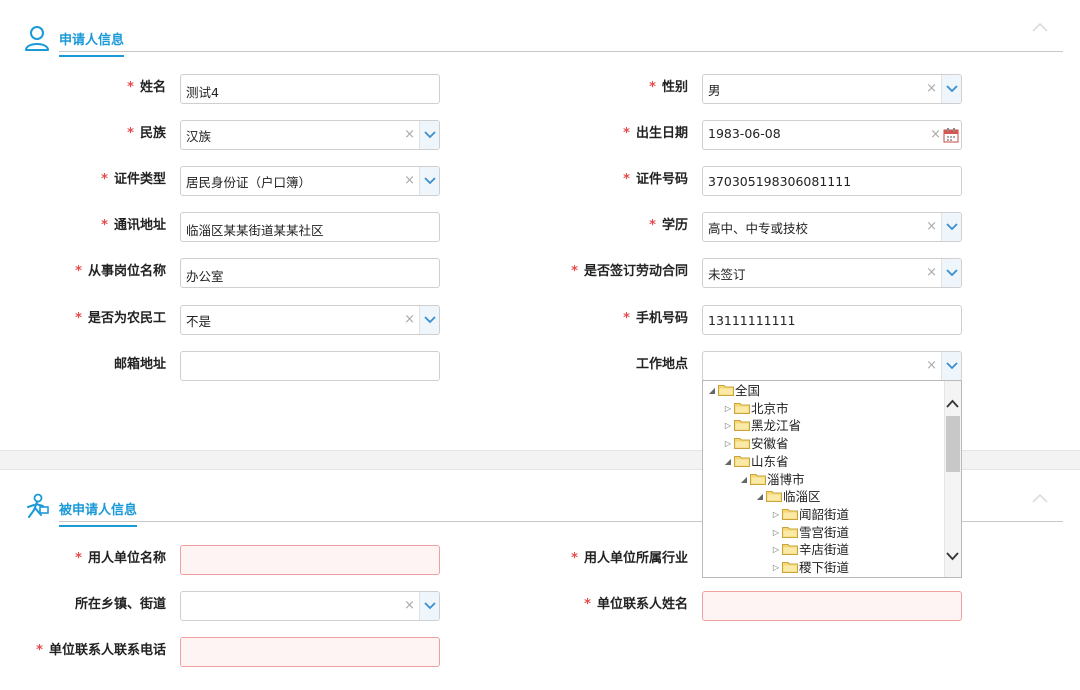 This screenshot has height=690, width=1080. Describe the element at coordinates (952, 404) in the screenshot. I see `scroll-up-icon` at that location.